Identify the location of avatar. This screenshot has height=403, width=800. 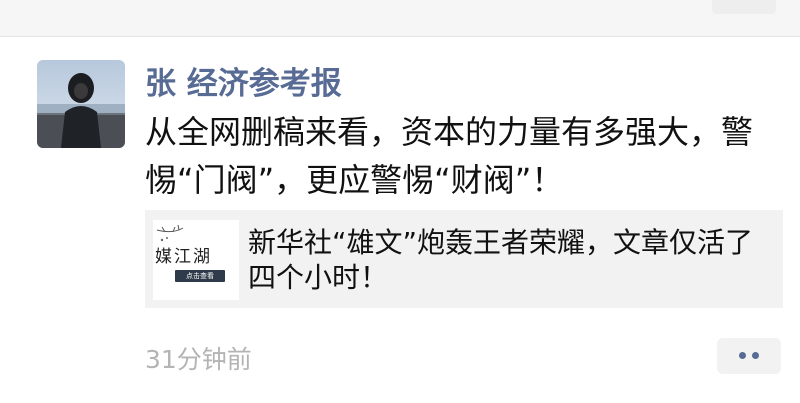
(81, 104).